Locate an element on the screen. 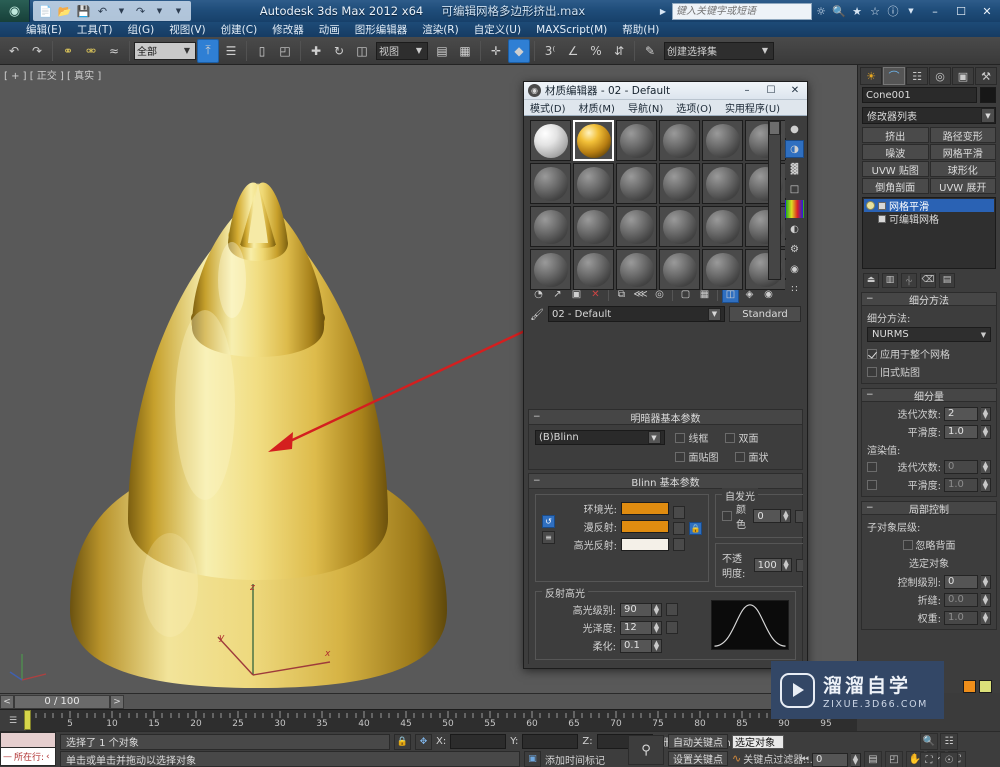  spec-level-map-button is located at coordinates (672, 609).